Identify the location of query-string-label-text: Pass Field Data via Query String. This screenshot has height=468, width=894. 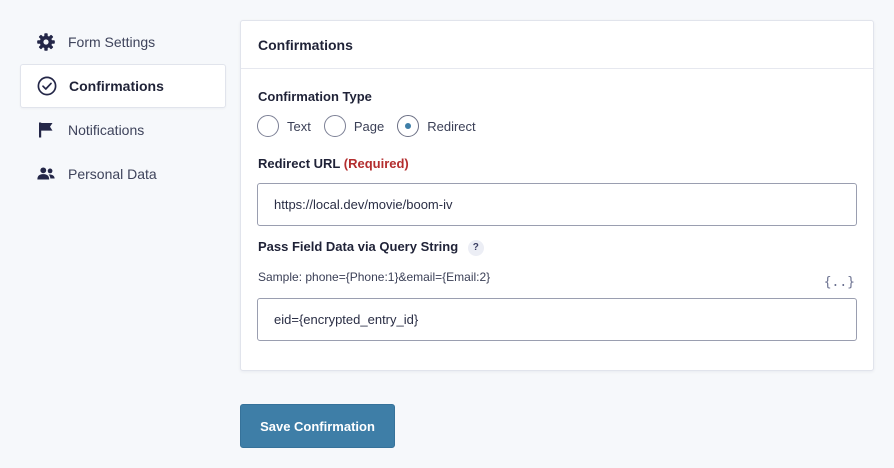
(358, 246).